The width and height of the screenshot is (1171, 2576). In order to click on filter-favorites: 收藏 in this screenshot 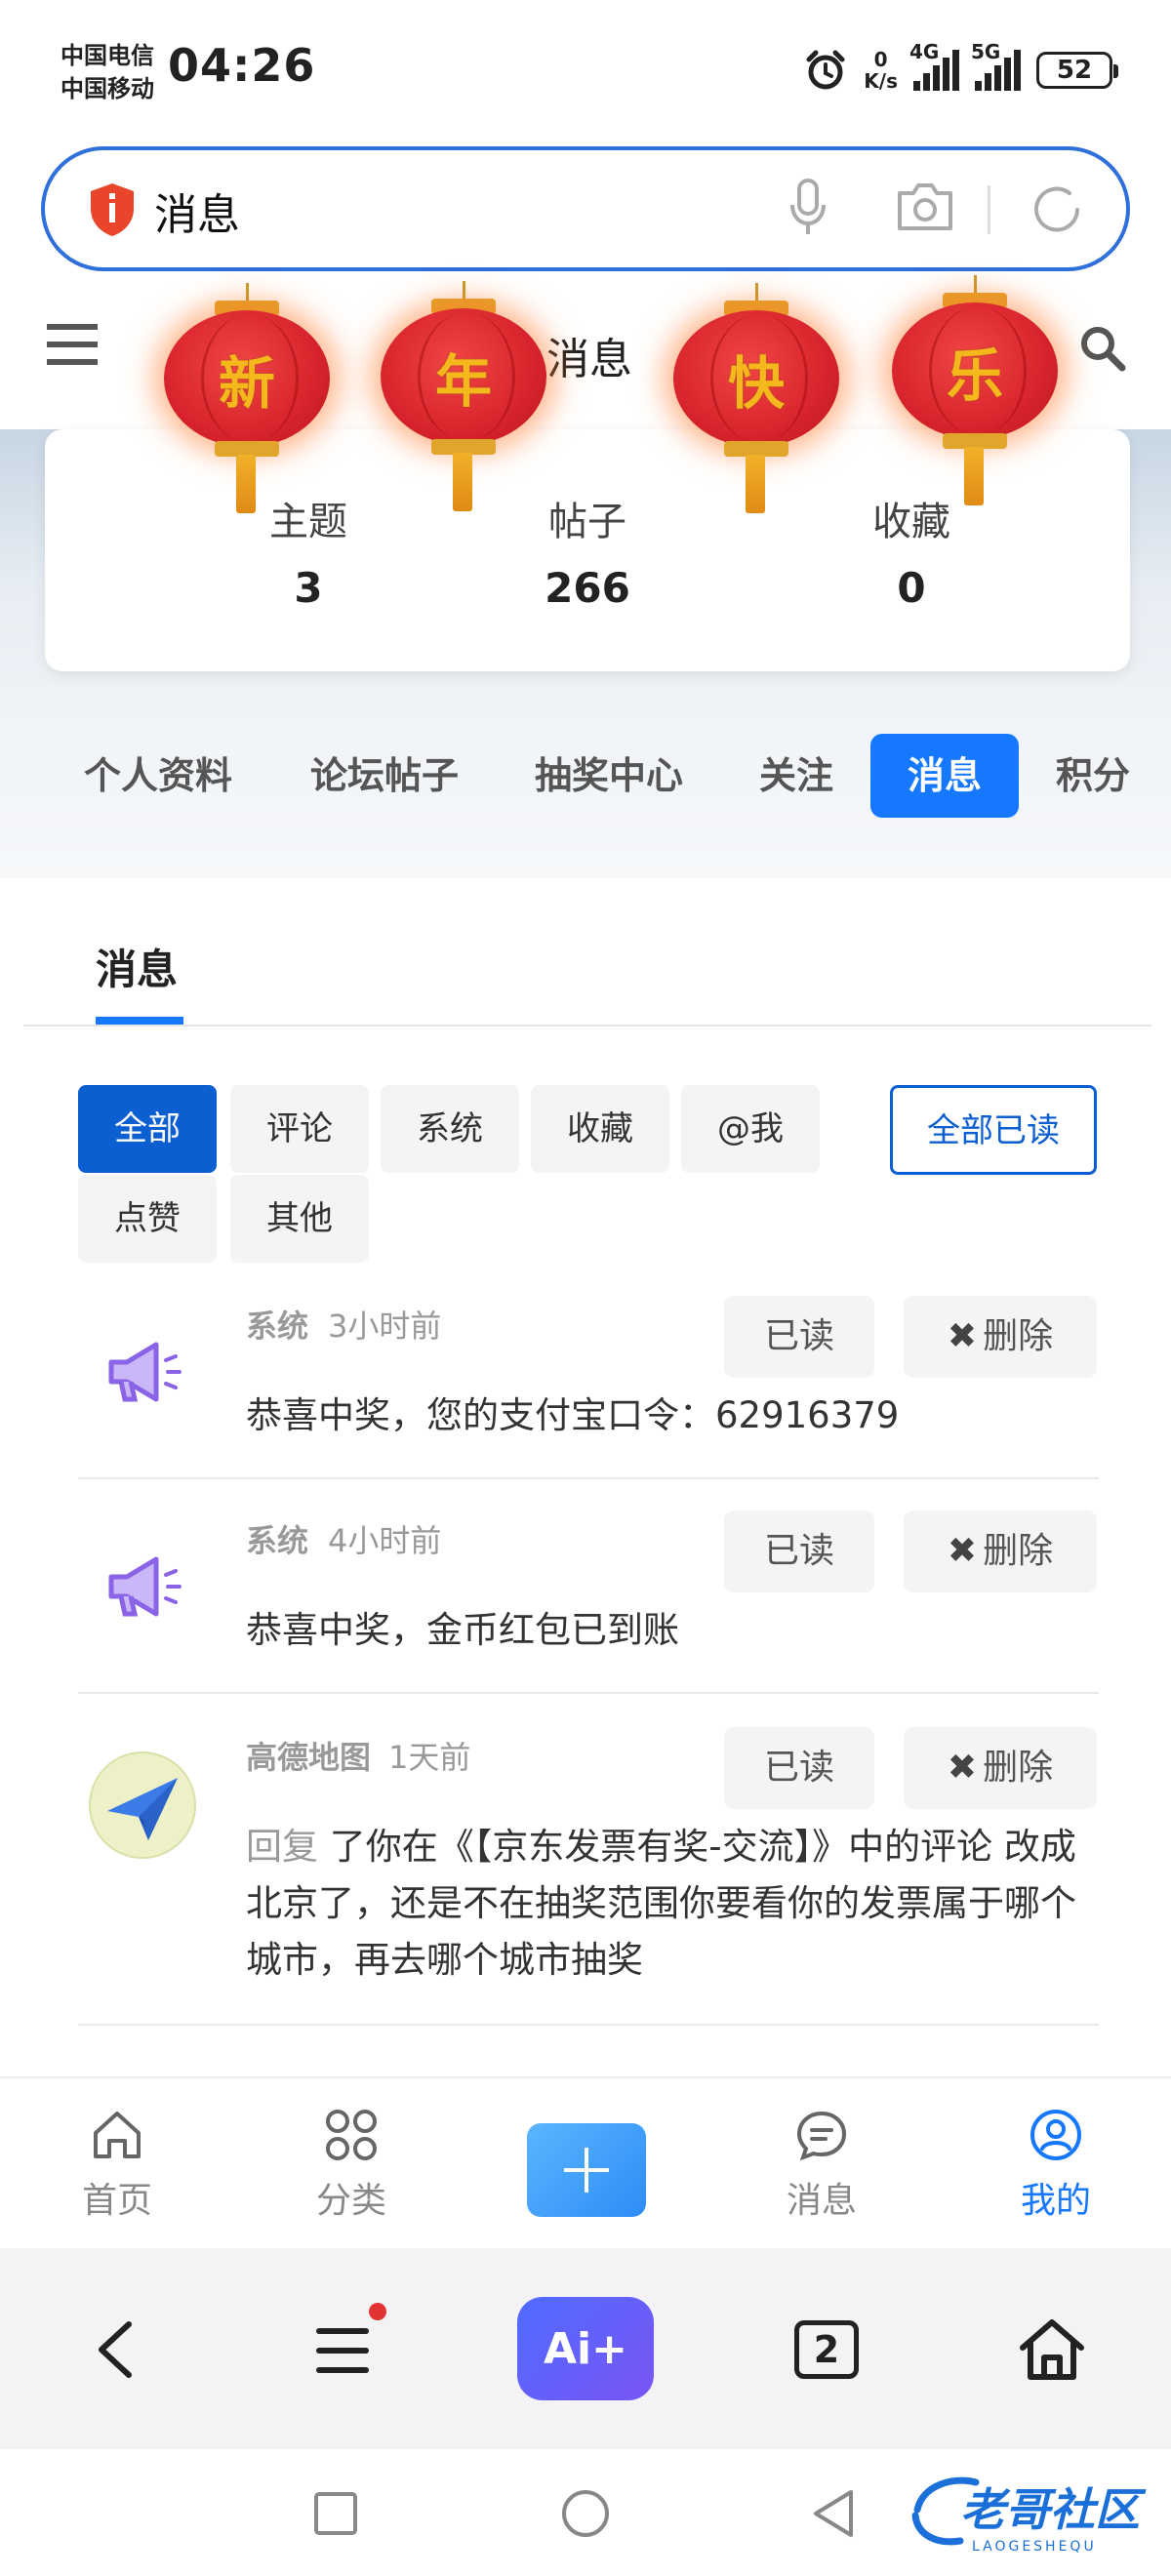, I will do `click(600, 1129)`.